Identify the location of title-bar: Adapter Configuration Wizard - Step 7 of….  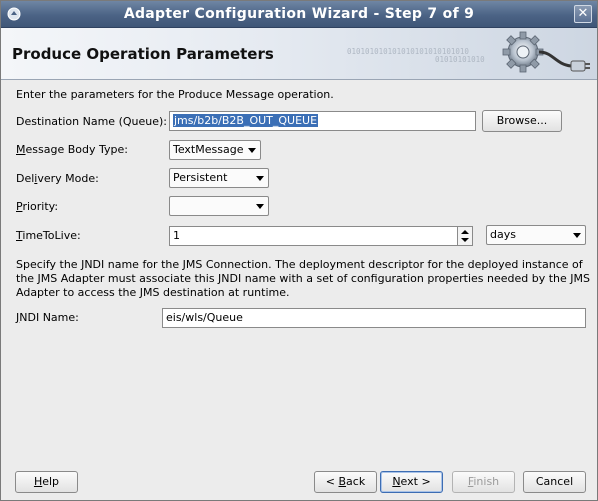
(299, 14).